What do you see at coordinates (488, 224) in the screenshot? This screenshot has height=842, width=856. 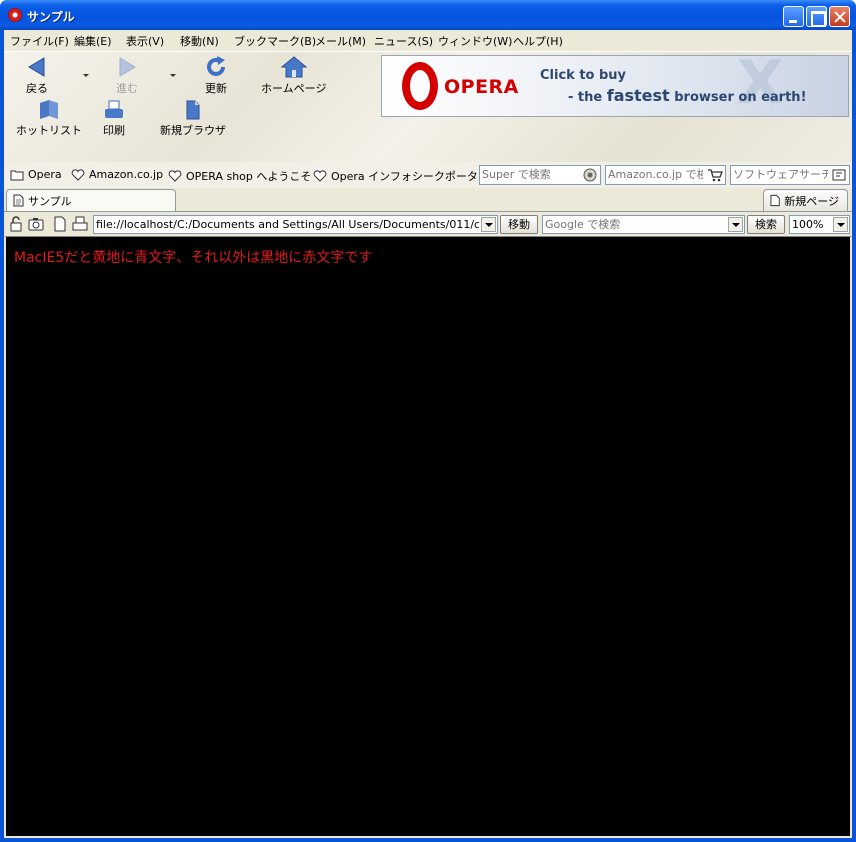 I see `url-history-dropdown` at bounding box center [488, 224].